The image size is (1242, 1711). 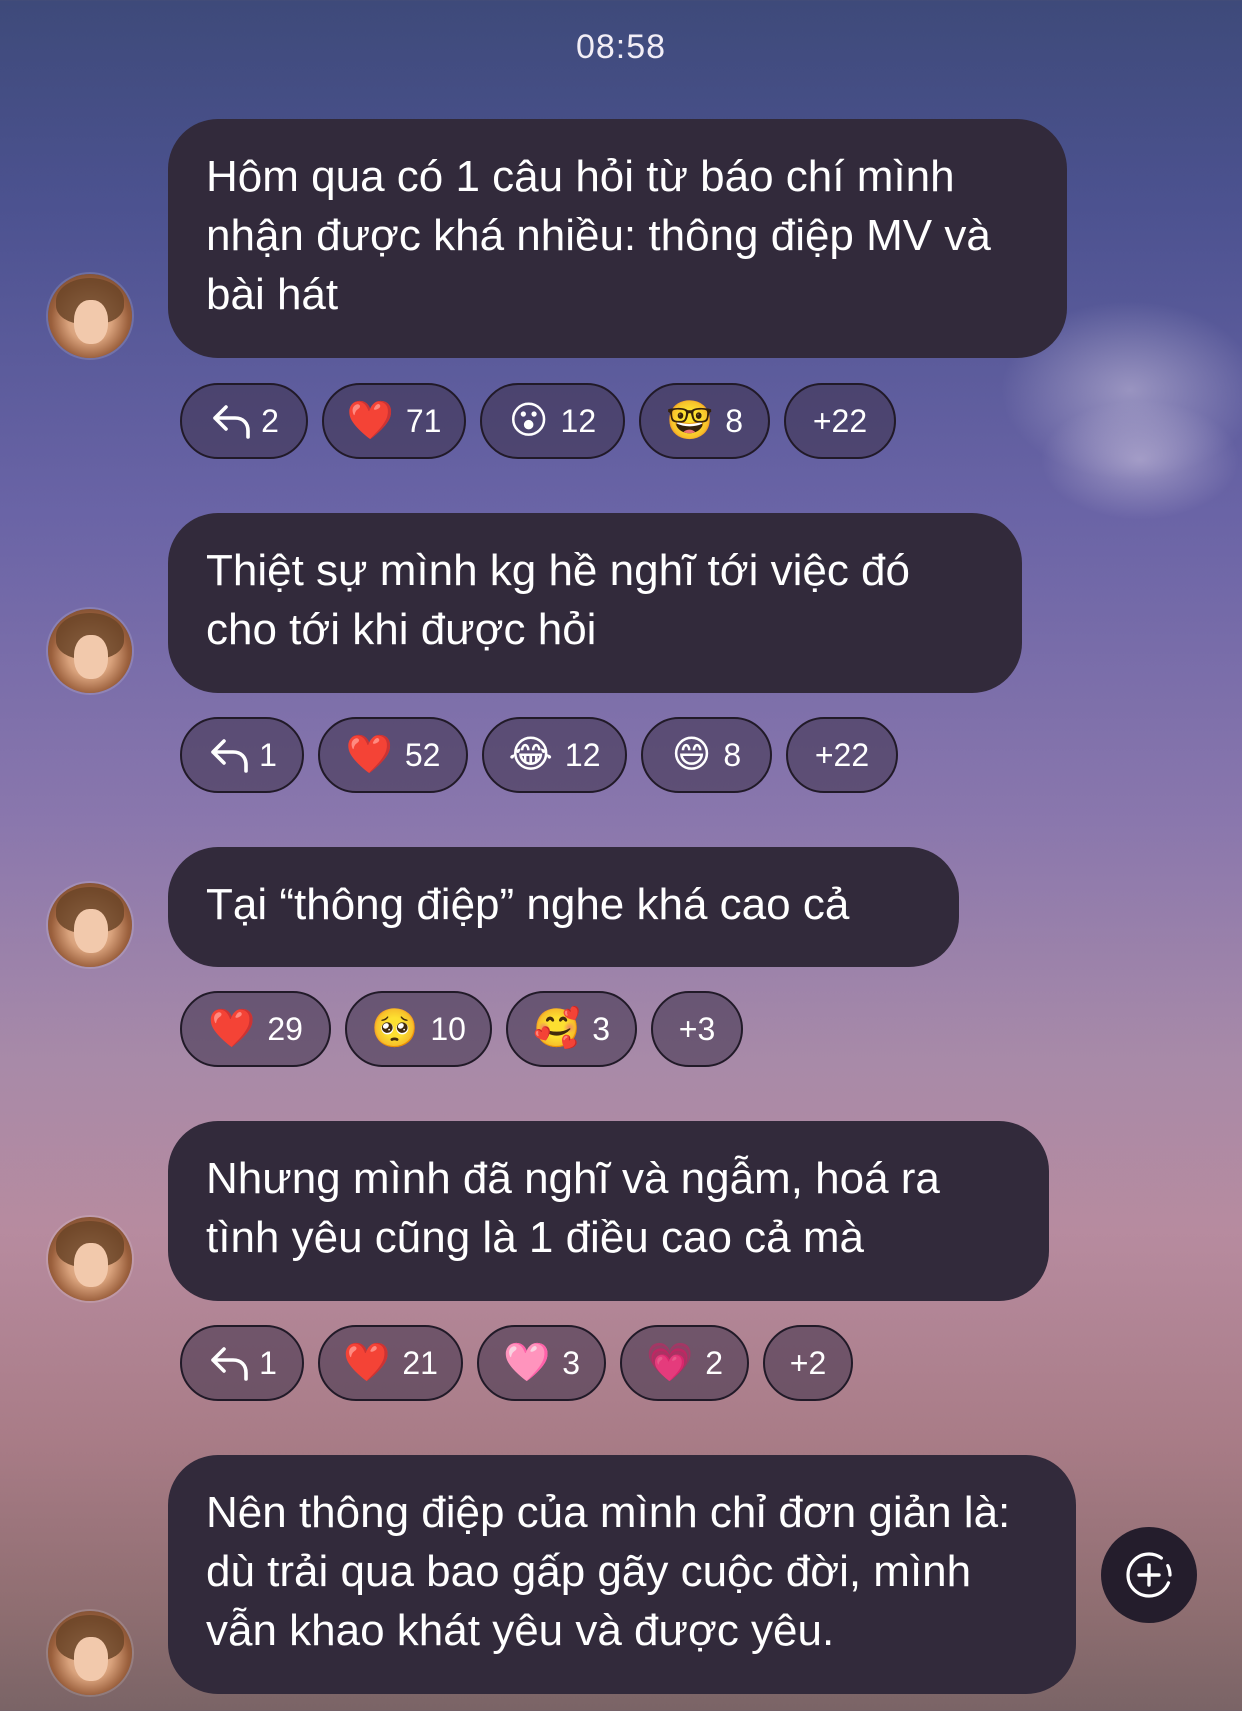 What do you see at coordinates (556, 1029) in the screenshot?
I see `smiling-hearts-icon: 🥰` at bounding box center [556, 1029].